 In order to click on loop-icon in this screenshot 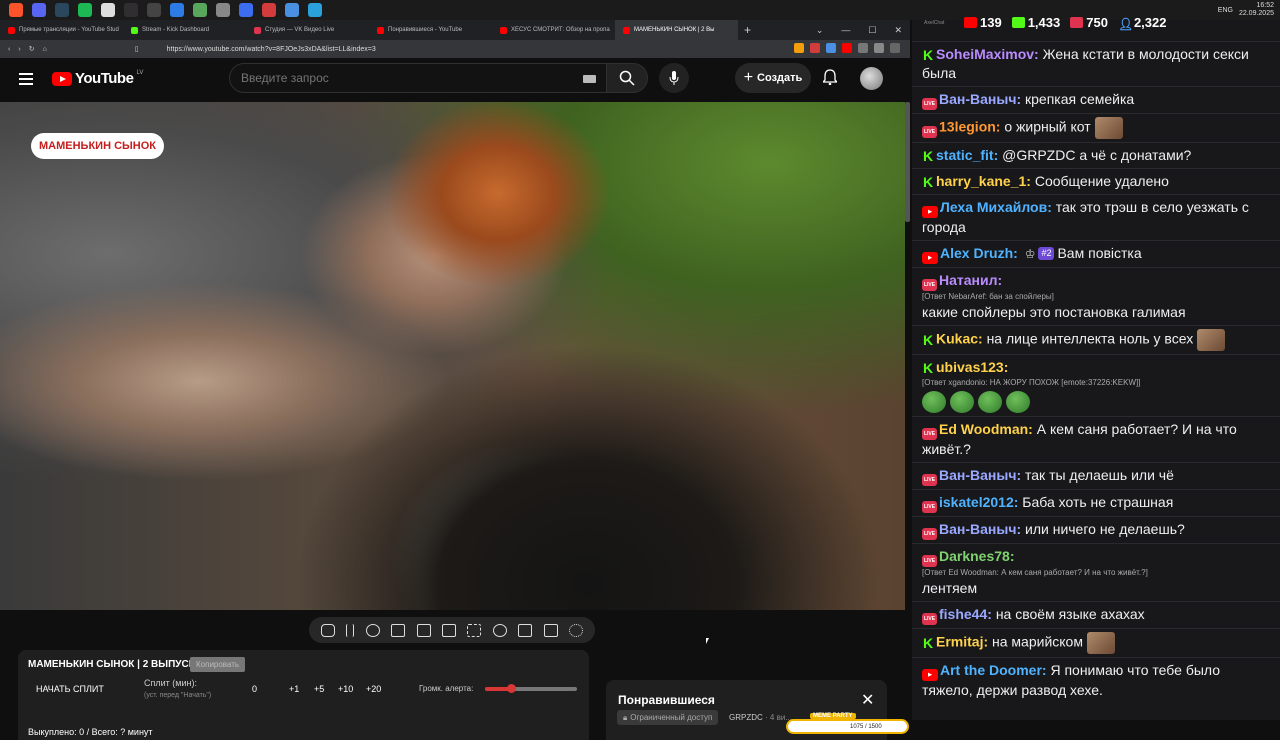, I will do `click(327, 630)`.